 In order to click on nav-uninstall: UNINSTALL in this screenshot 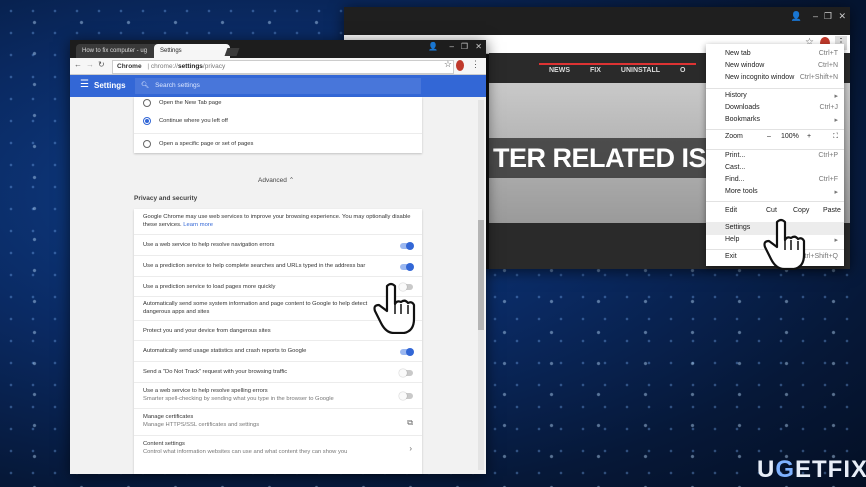, I will do `click(640, 69)`.